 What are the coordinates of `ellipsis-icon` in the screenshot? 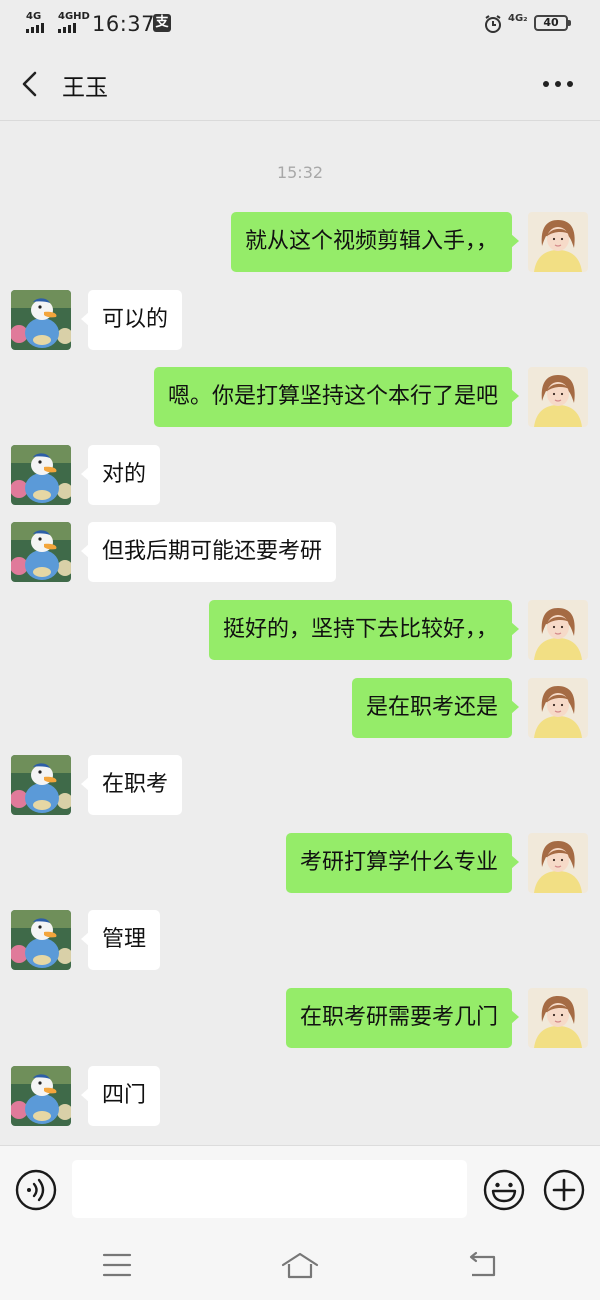 It's located at (558, 84).